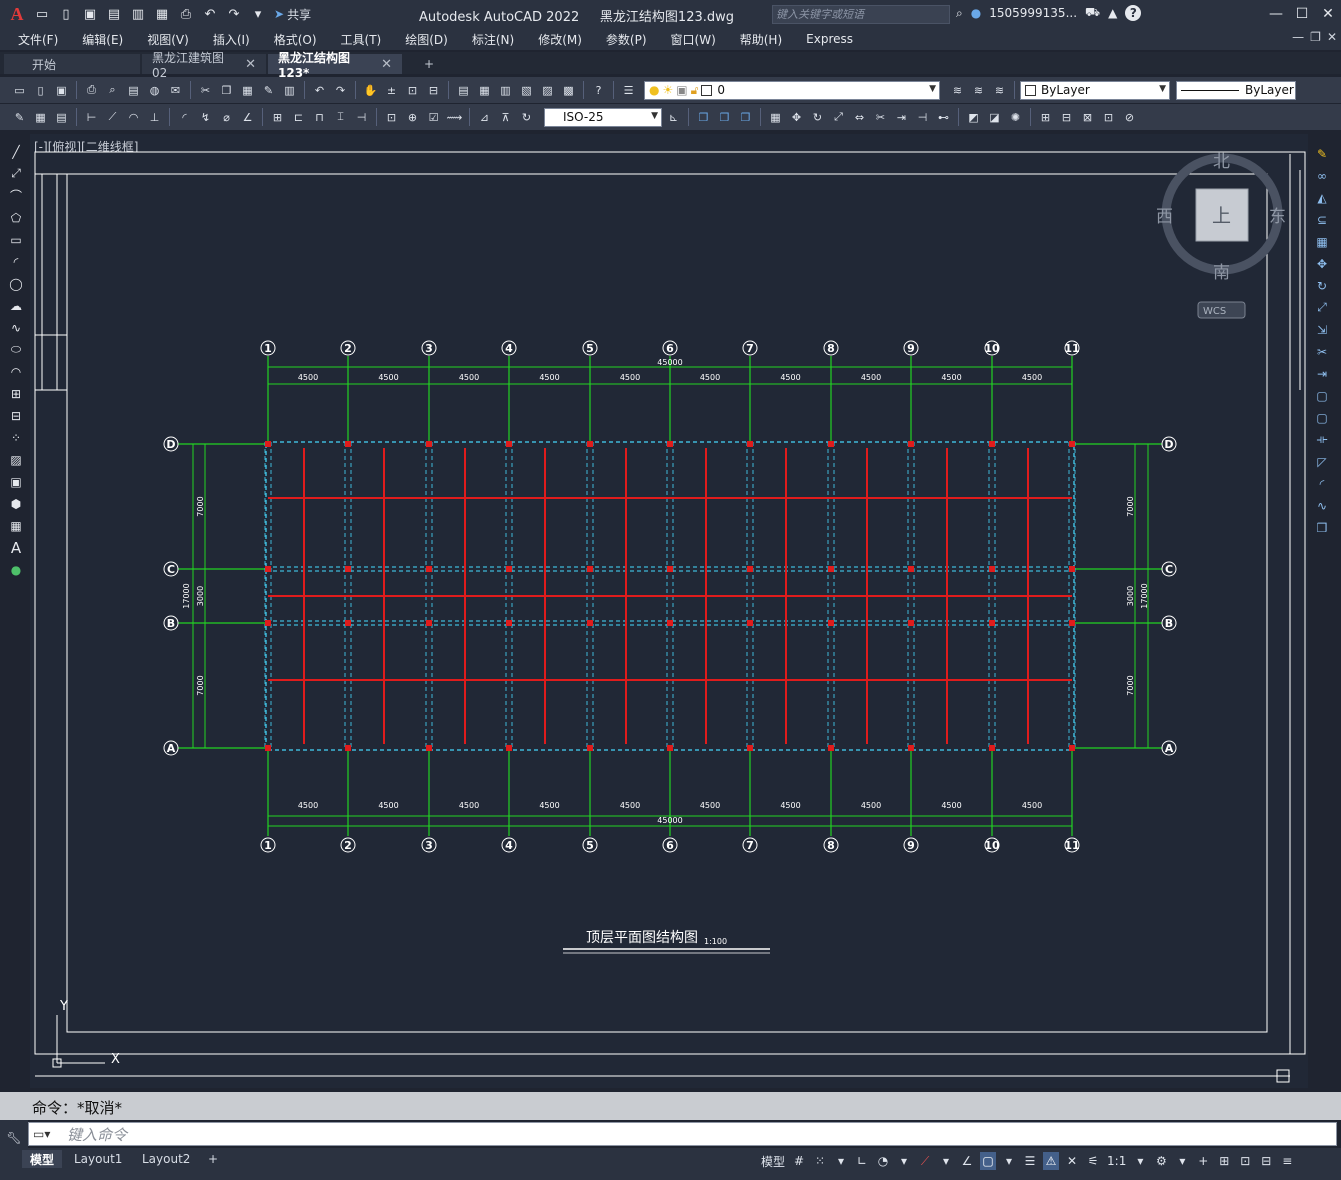  Describe the element at coordinates (547, 90) in the screenshot. I see `markup-icon: ▨` at that location.